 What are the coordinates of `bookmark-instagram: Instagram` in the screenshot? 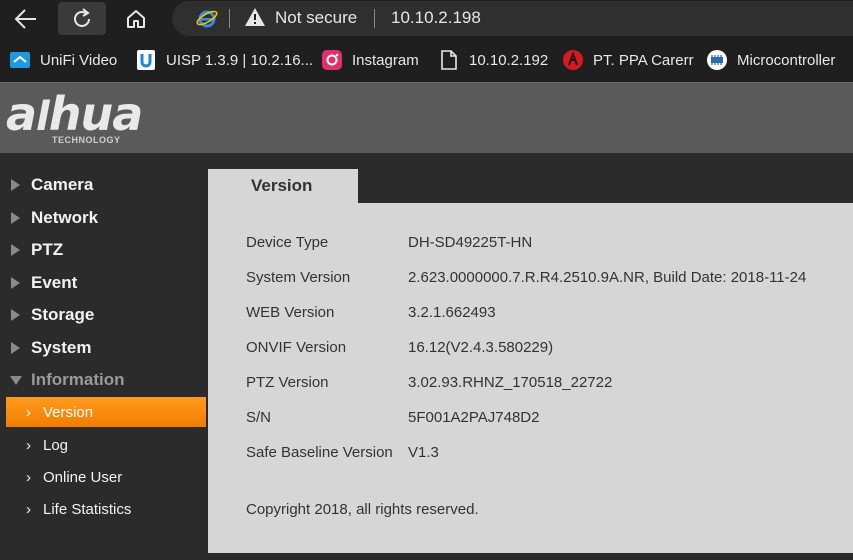 It's located at (370, 60).